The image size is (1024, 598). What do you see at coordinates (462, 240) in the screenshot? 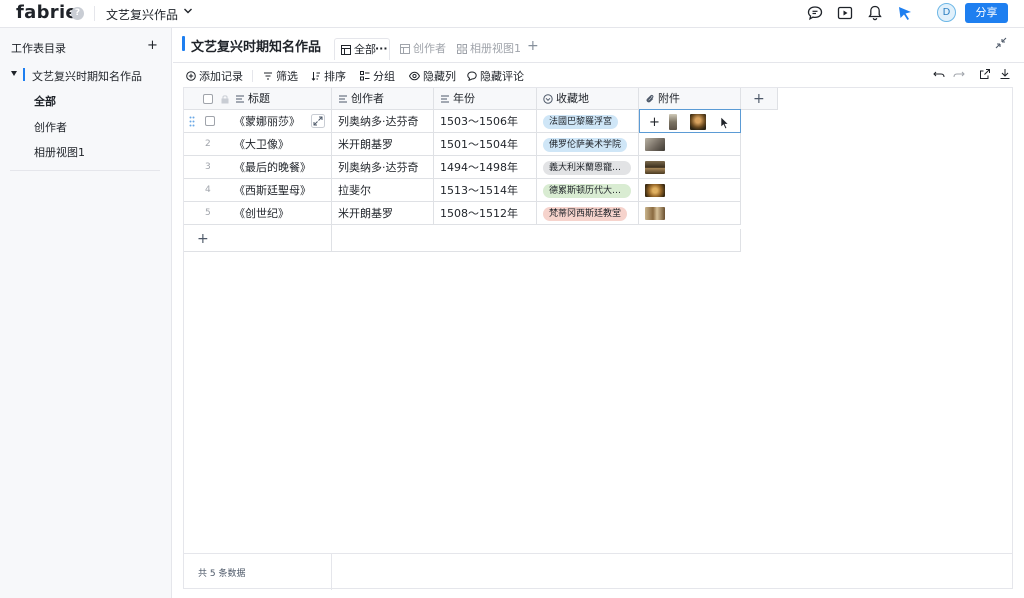
I see `add-row-button: +` at bounding box center [462, 240].